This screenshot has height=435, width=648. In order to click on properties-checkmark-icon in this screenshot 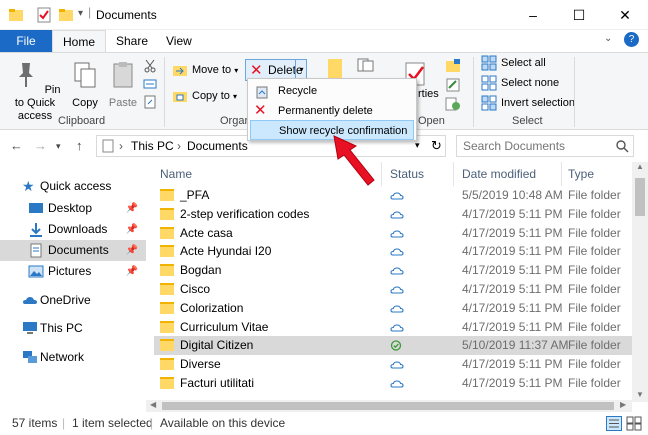, I will do `click(44, 15)`.